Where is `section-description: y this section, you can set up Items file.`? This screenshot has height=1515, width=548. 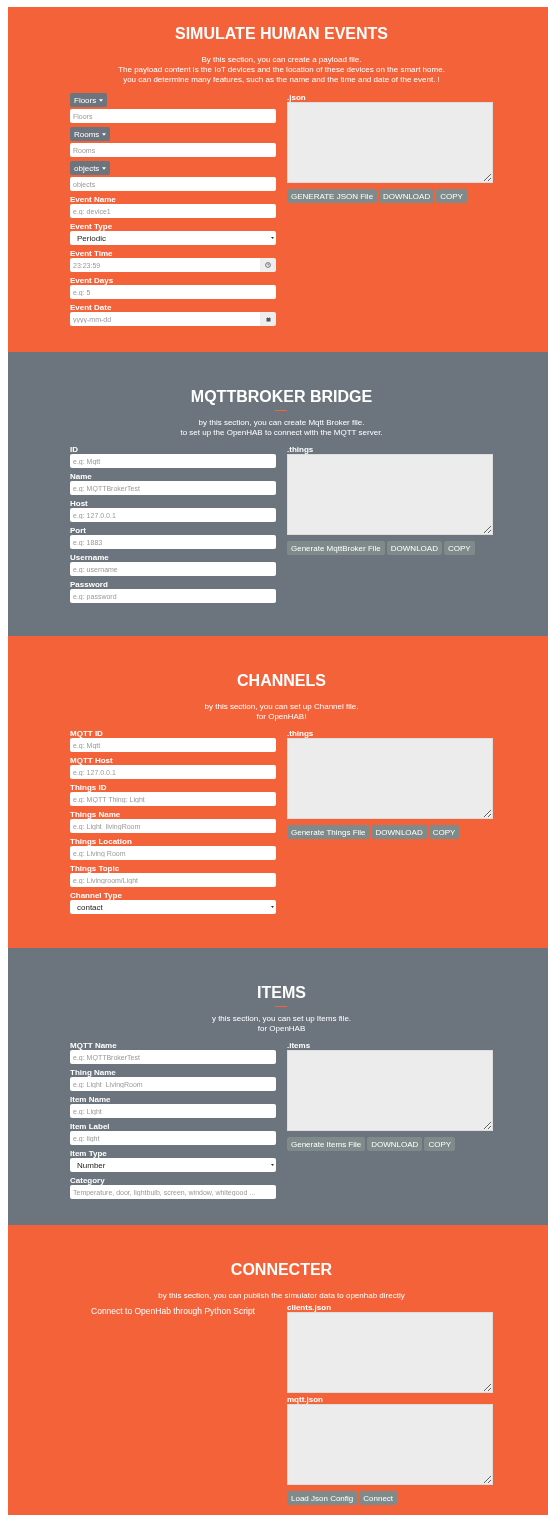
section-description: y this section, you can set up Items file. is located at coordinates (281, 1019).